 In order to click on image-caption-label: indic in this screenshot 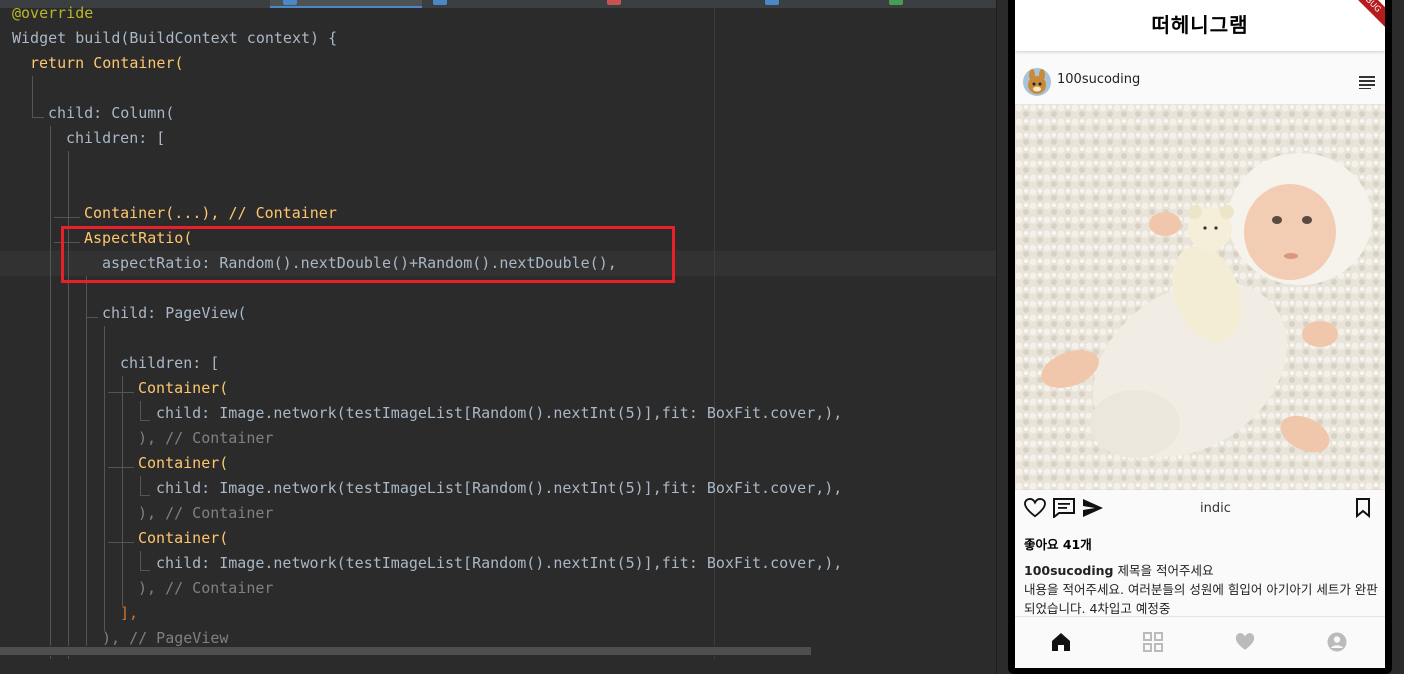, I will do `click(1215, 508)`.